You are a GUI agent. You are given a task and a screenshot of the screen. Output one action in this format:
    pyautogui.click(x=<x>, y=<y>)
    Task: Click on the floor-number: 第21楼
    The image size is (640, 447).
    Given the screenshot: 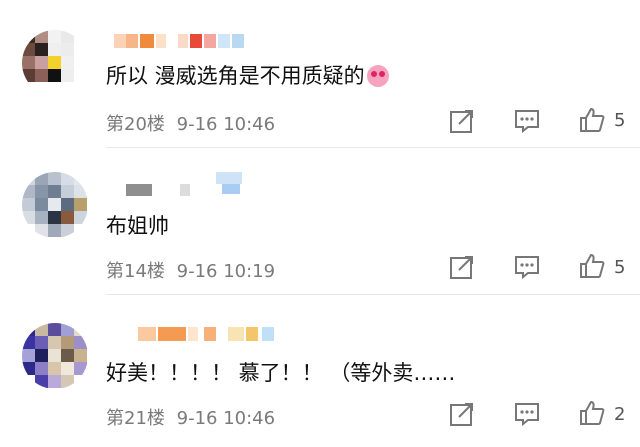 What is the action you would take?
    pyautogui.click(x=135, y=418)
    